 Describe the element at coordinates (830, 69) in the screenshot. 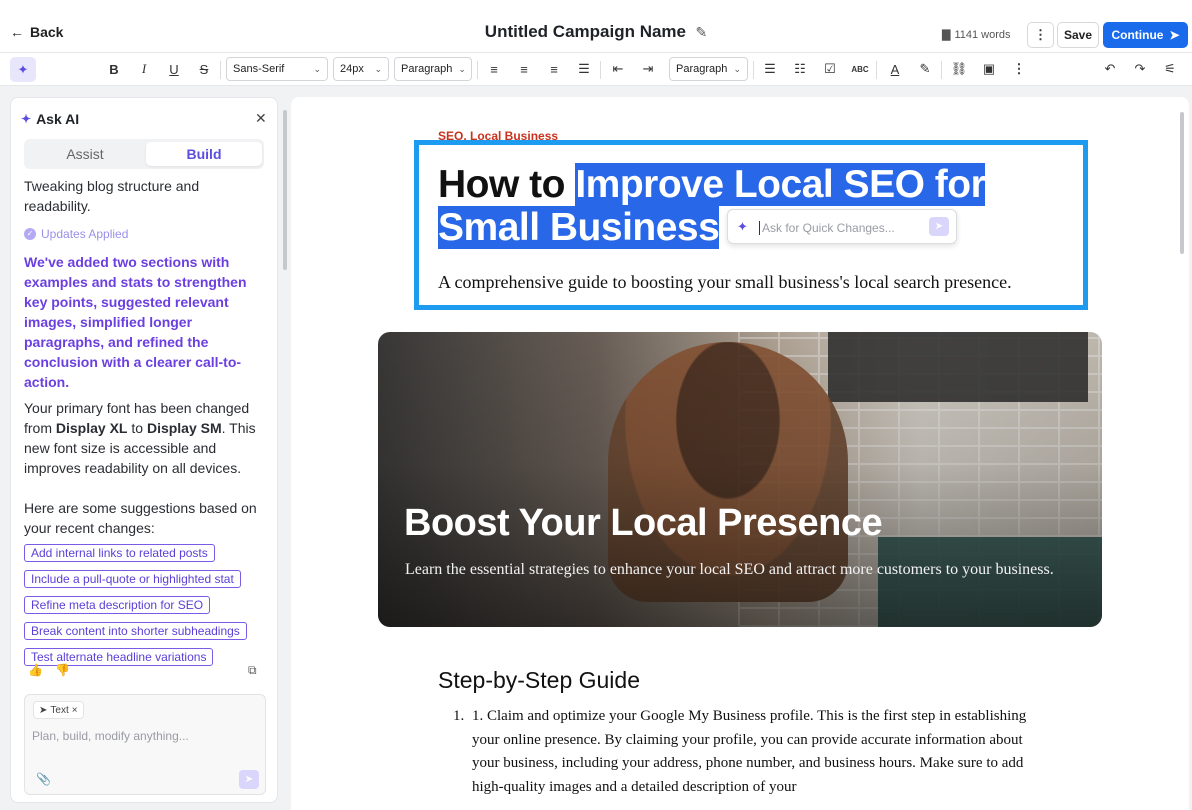

I see `checklist-icon: ☑` at that location.